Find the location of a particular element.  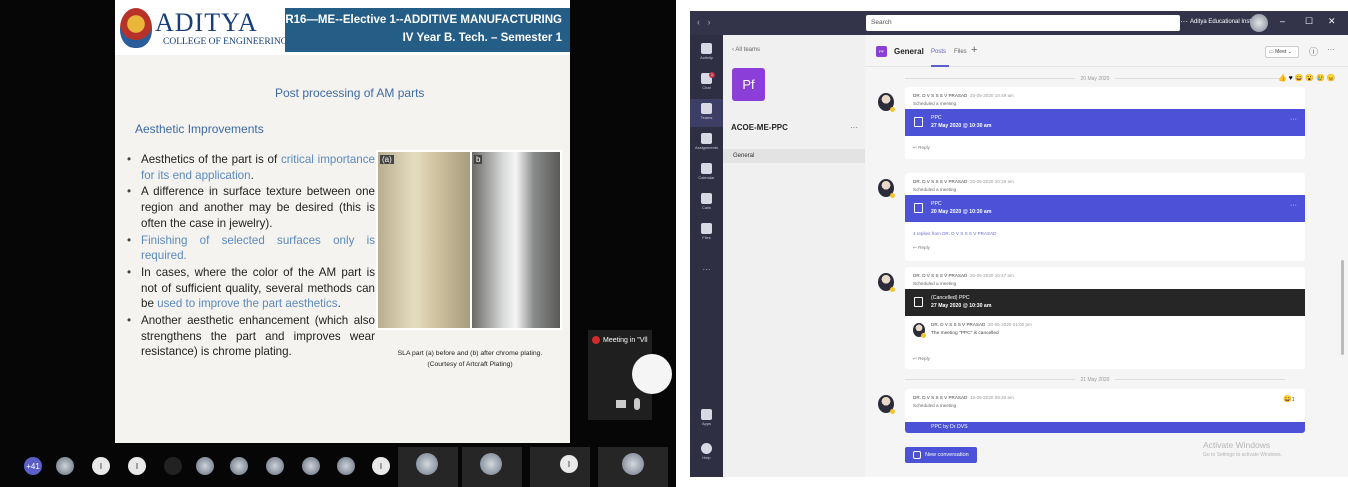

meet-button: ▭ Meet ⌄ is located at coordinates (1282, 52).